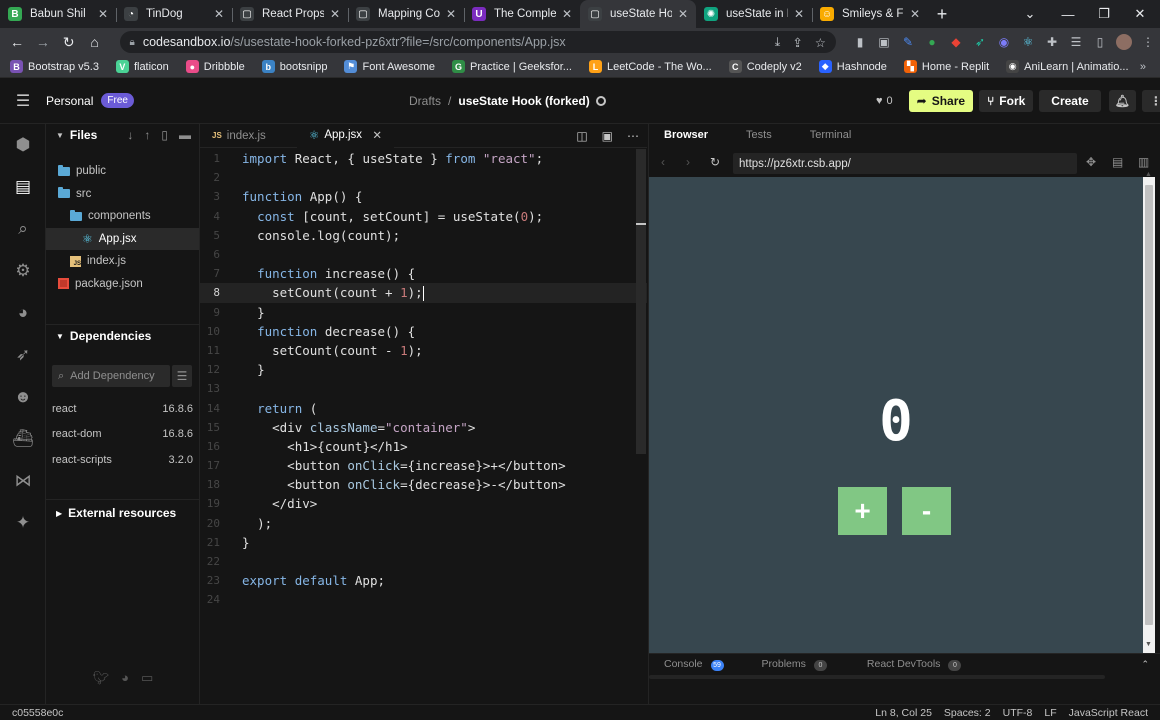  I want to click on dependencies-header: ▼ Dependencies, so click(123, 336).